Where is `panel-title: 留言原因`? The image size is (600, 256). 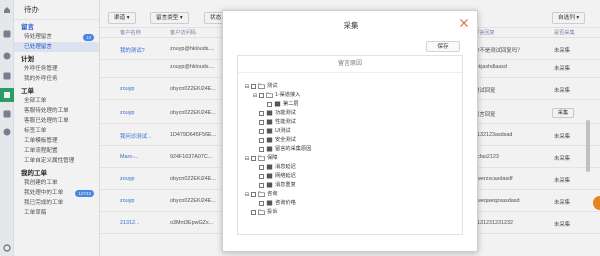 panel-title: 留言原因 is located at coordinates (350, 64).